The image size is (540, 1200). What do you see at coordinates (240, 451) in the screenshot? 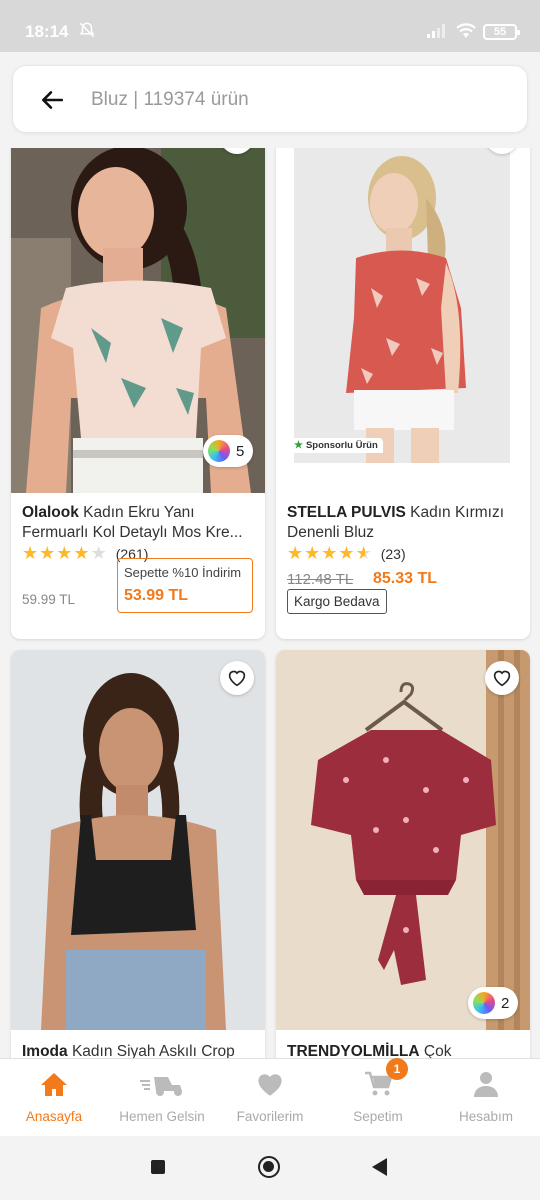
I see `variant-count: 5` at bounding box center [240, 451].